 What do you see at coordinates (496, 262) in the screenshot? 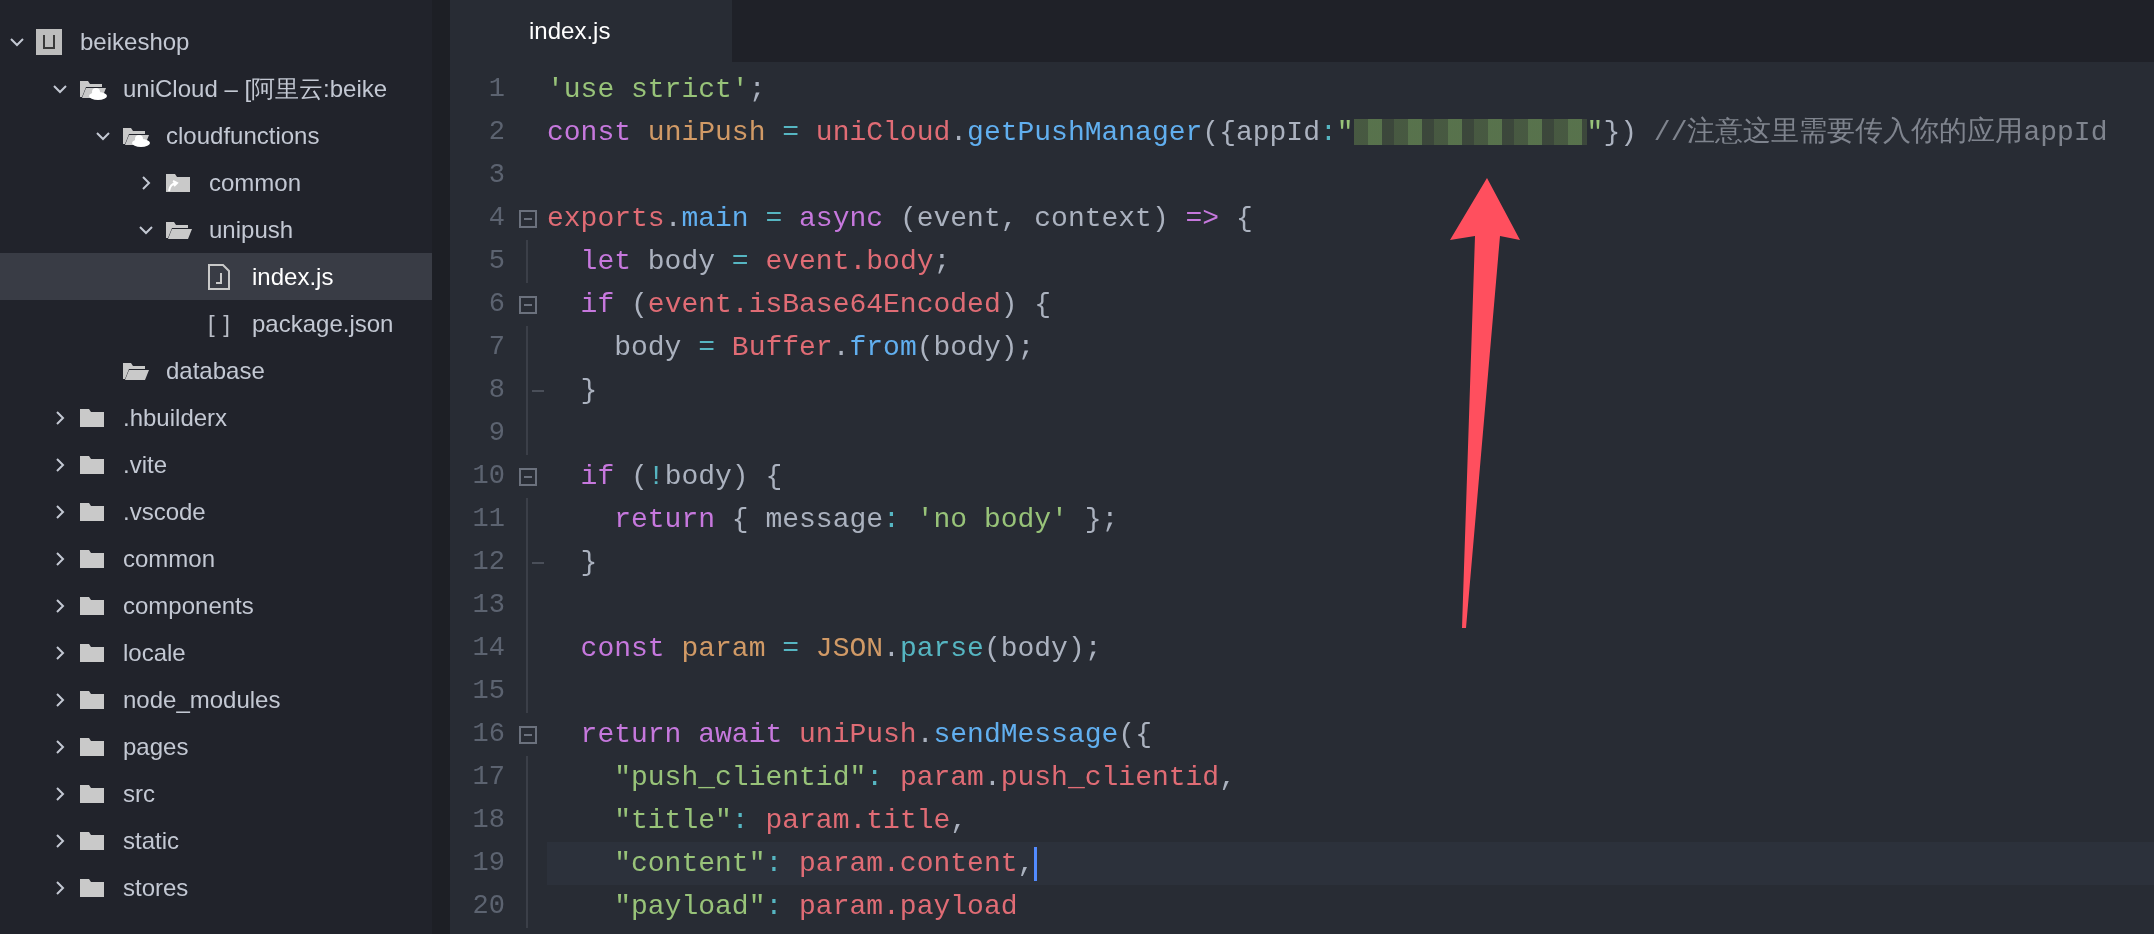
I see `line-number: 5` at bounding box center [496, 262].